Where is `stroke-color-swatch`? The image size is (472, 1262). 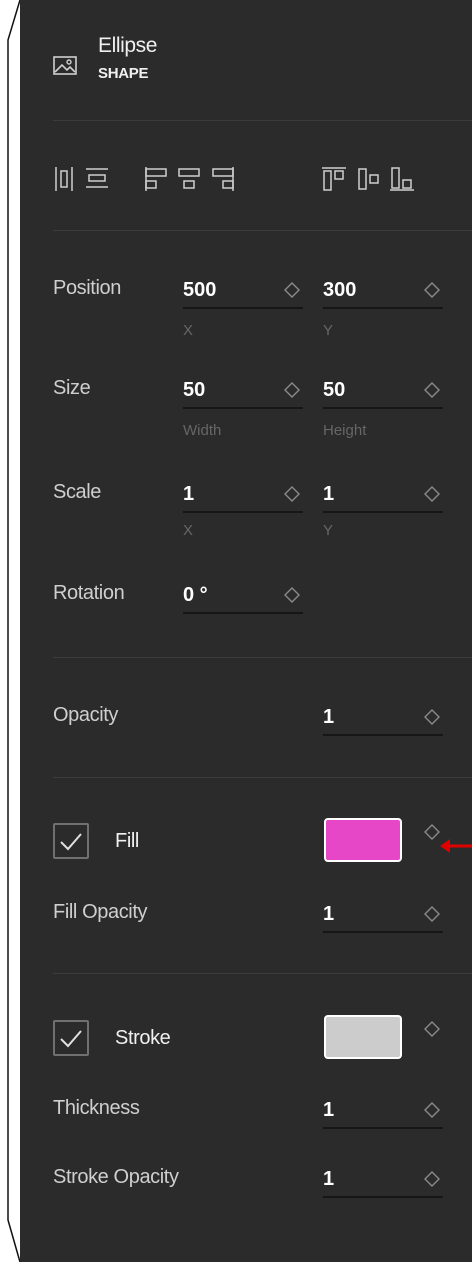 stroke-color-swatch is located at coordinates (363, 1037).